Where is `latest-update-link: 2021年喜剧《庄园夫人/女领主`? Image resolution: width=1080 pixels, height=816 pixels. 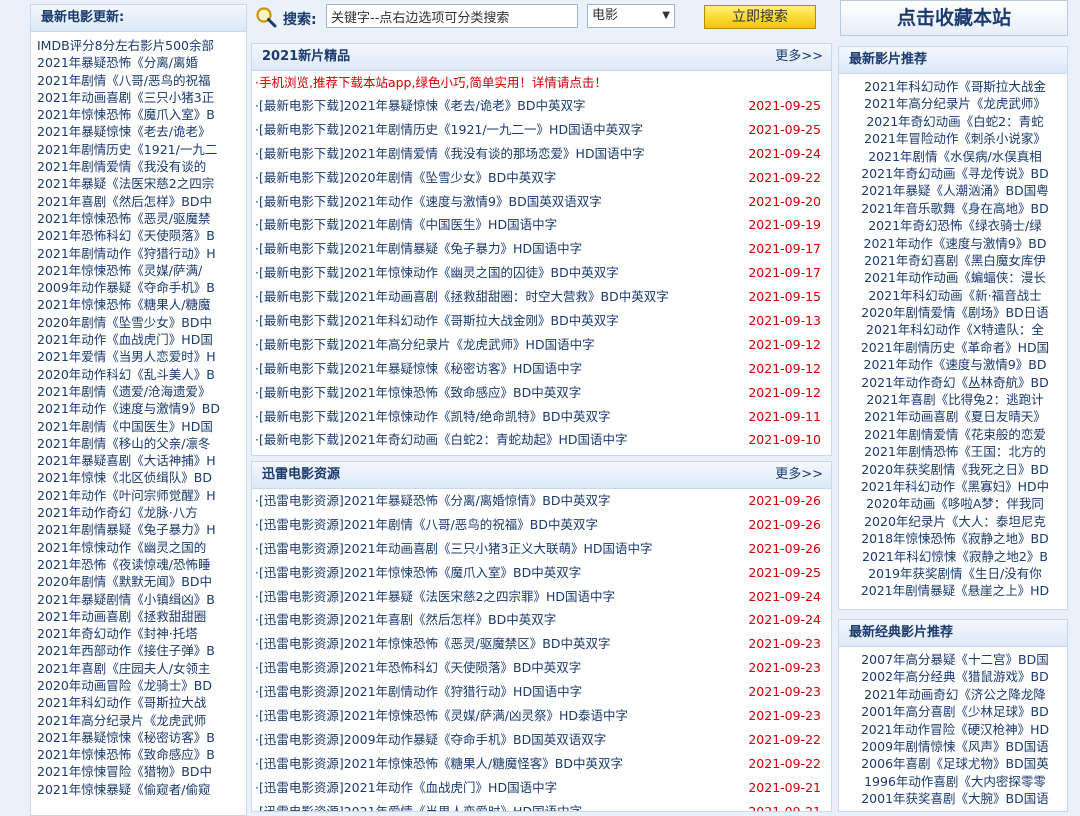
latest-update-link: 2021年喜剧《庄园夫人/女领主 is located at coordinates (141, 668).